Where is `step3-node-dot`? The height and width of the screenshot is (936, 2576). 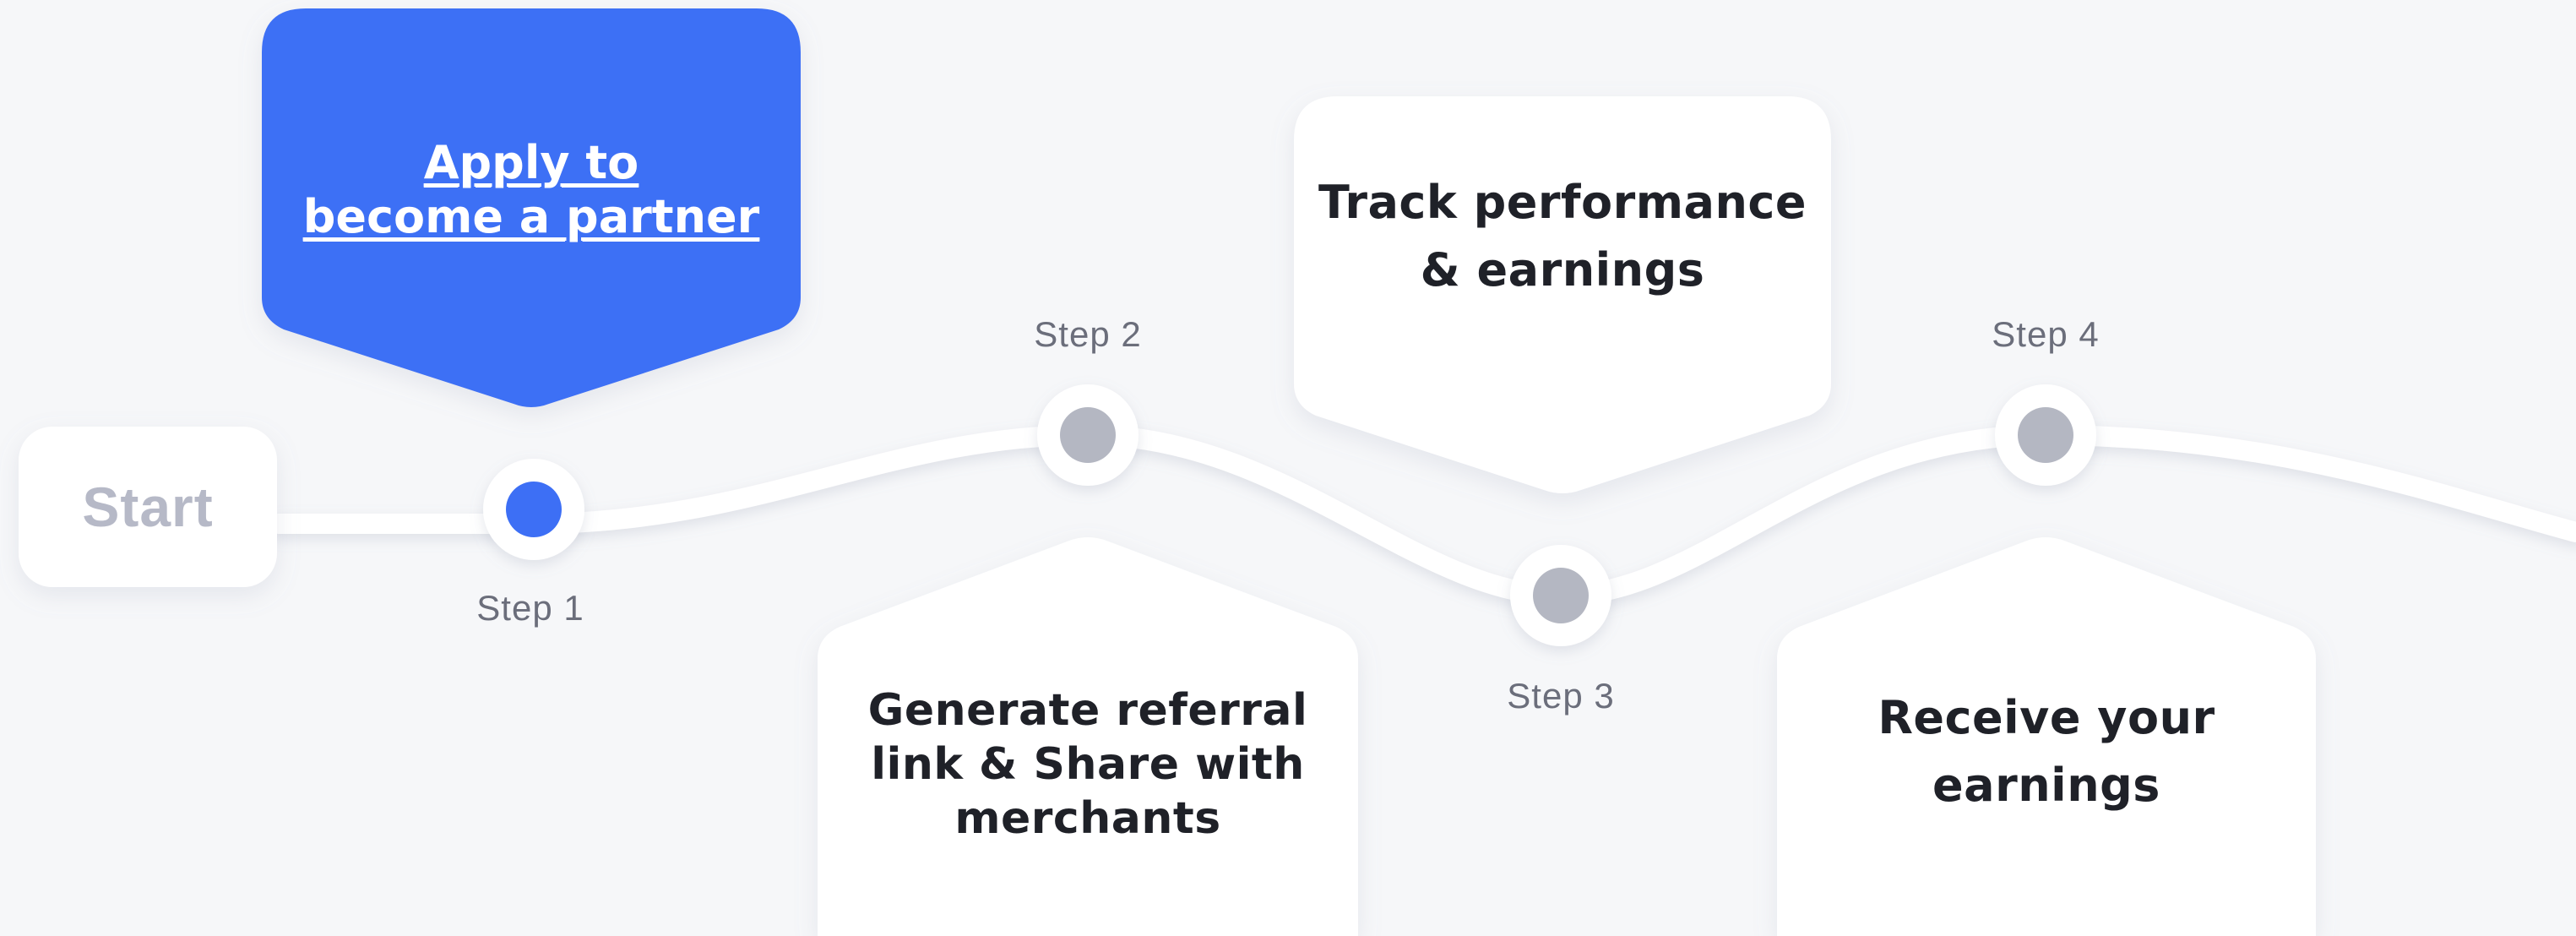
step3-node-dot is located at coordinates (1561, 595).